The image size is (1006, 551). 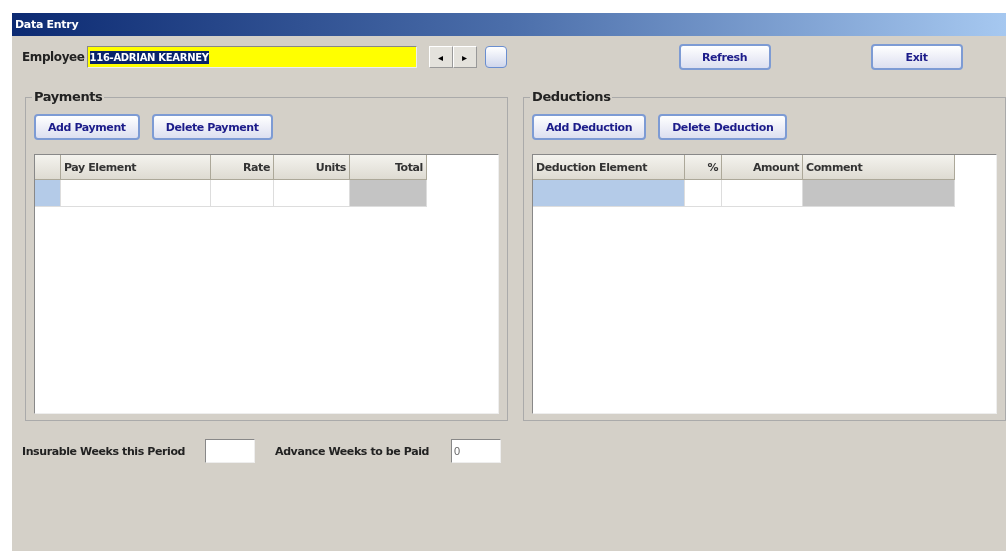 I want to click on refresh-button: Refresh, so click(x=724, y=57).